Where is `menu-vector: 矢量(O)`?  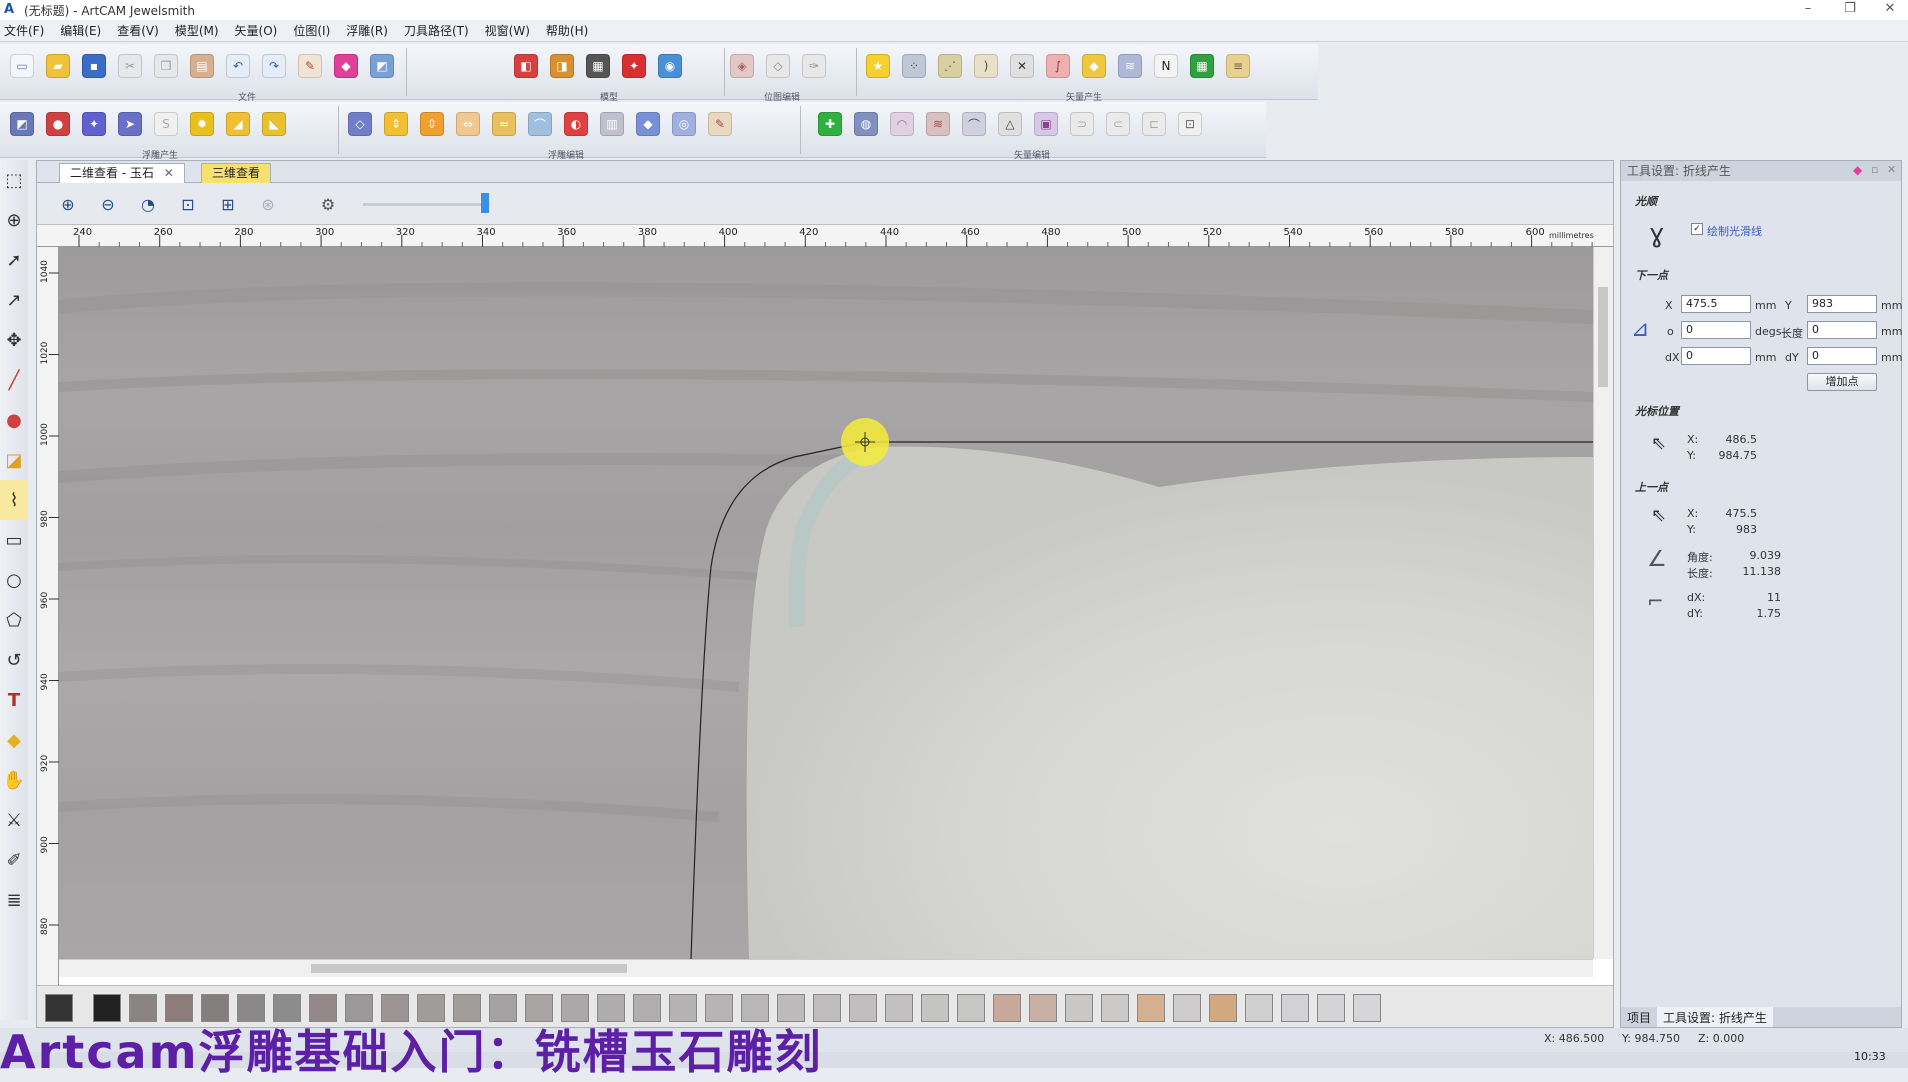
menu-vector: 矢量(O) is located at coordinates (256, 30).